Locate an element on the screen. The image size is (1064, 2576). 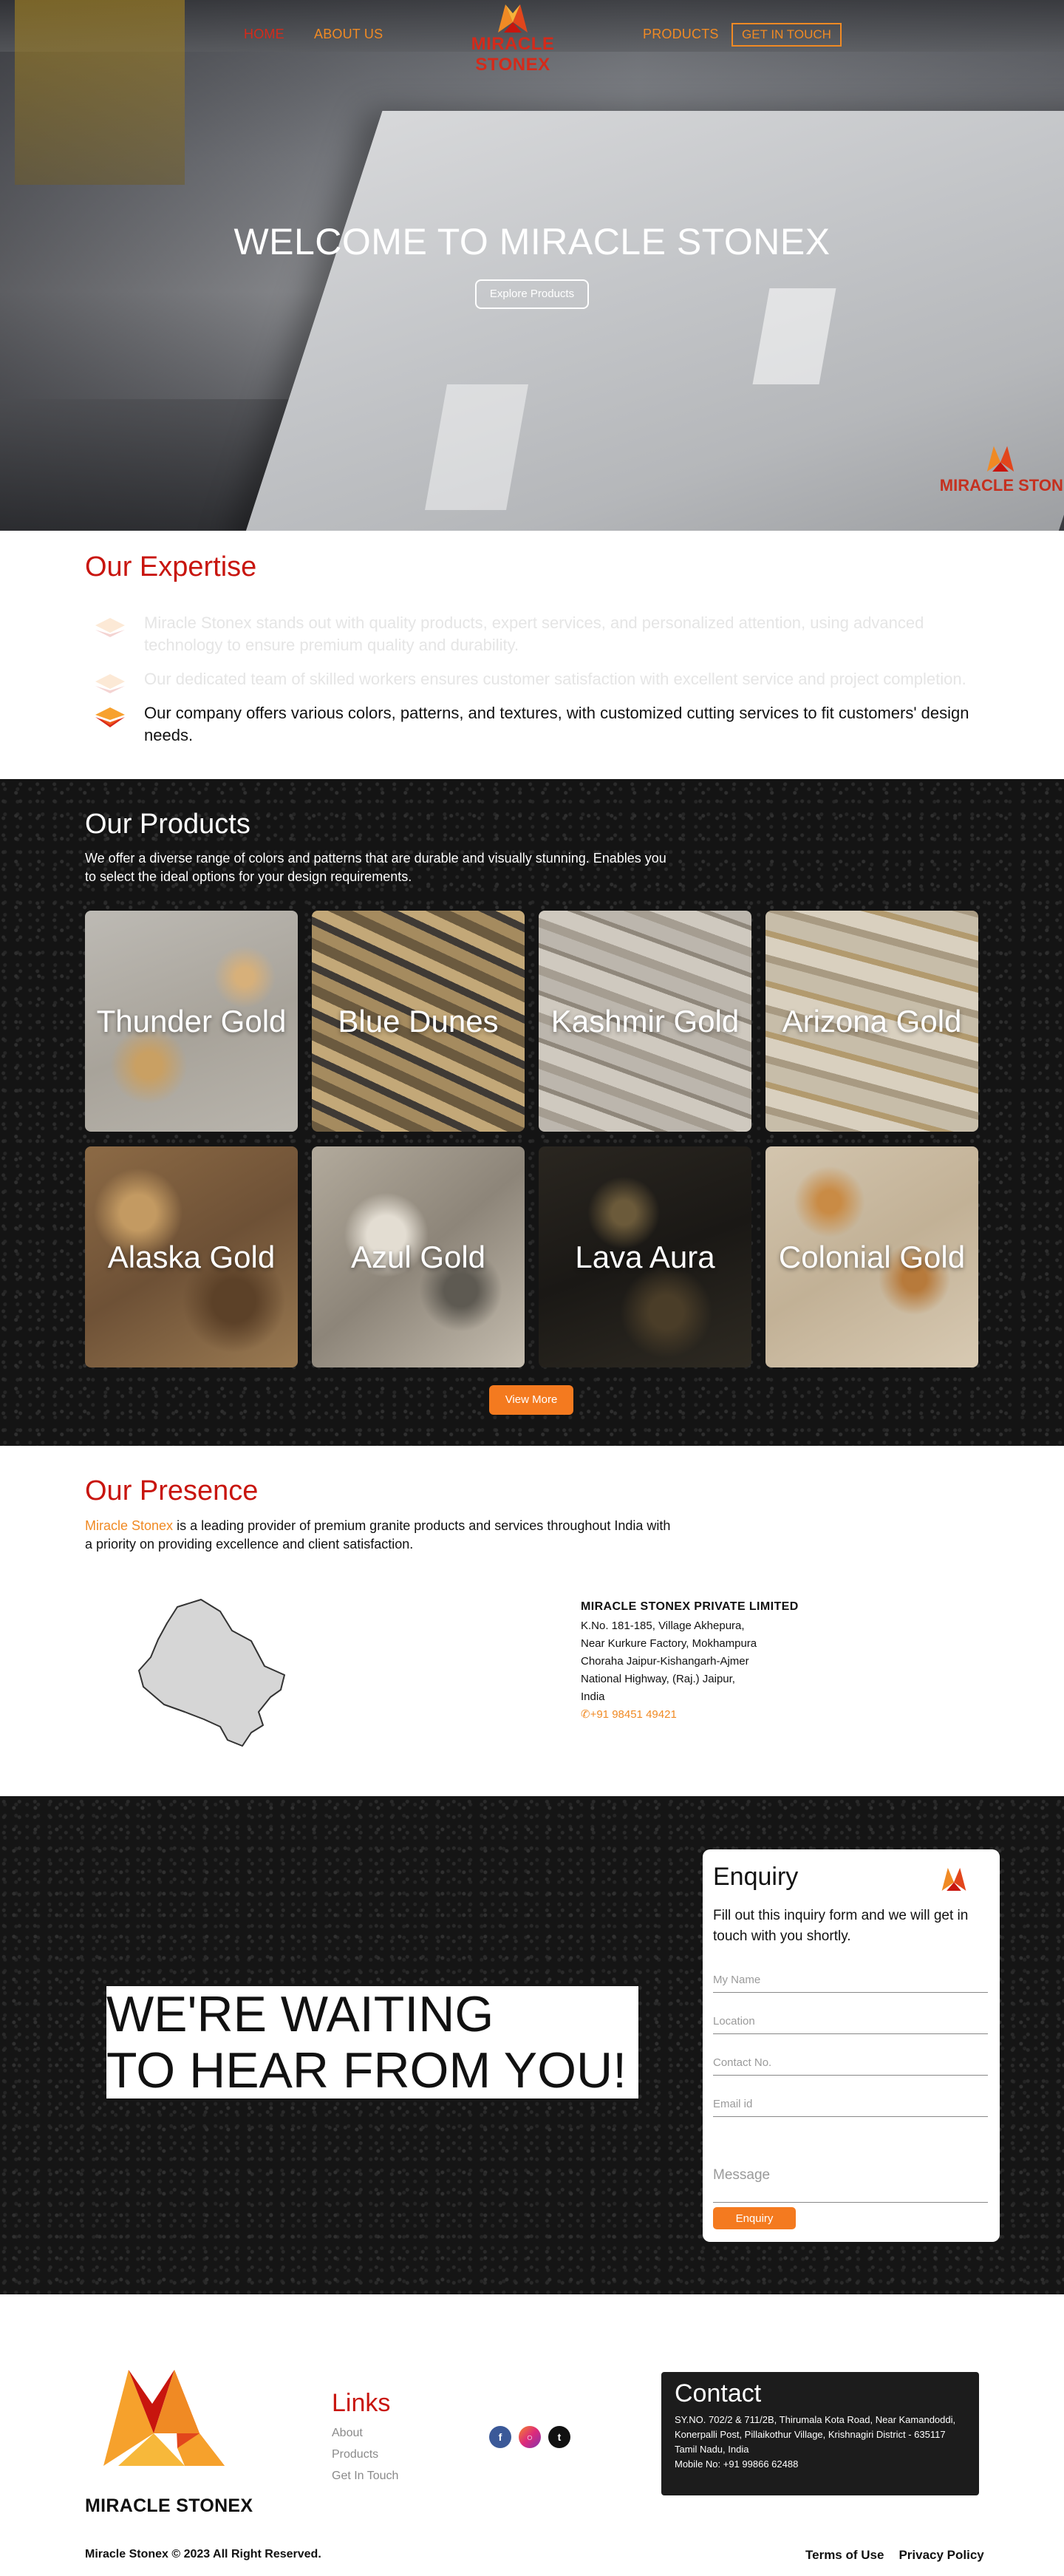
rajasthan-map-icon is located at coordinates (211, 1673).